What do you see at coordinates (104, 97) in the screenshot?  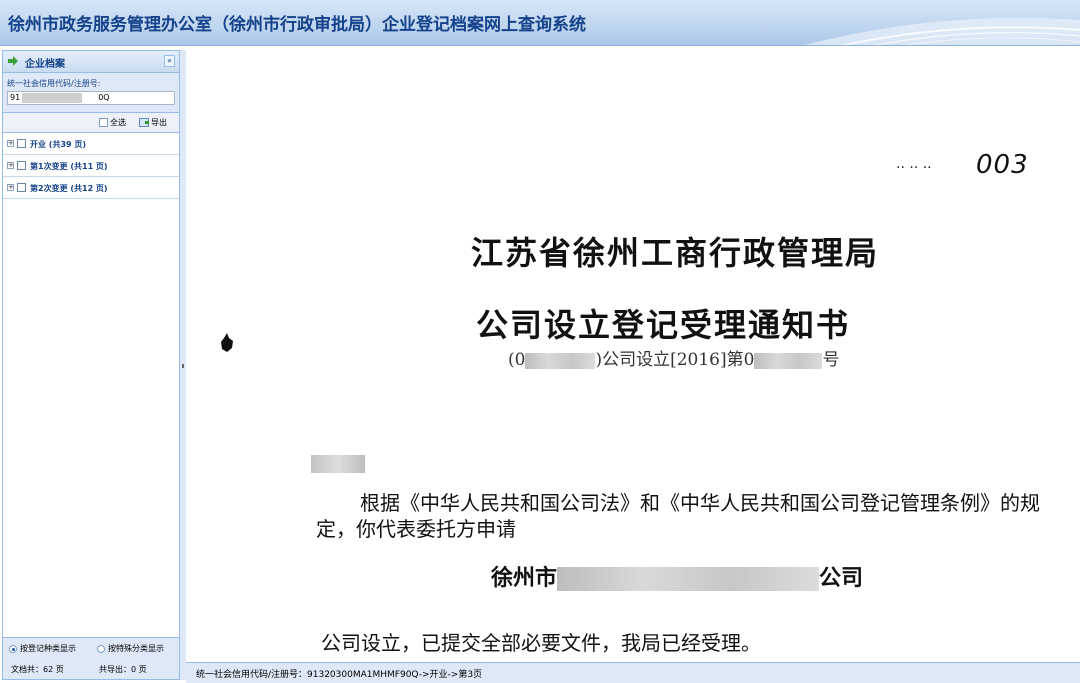 I see `credit-code-value-suffix: 0Q` at bounding box center [104, 97].